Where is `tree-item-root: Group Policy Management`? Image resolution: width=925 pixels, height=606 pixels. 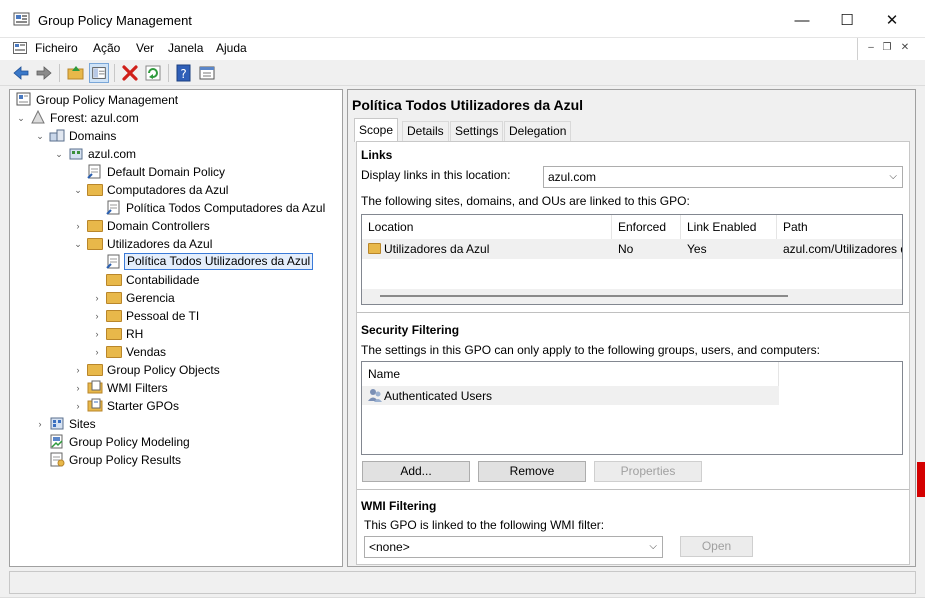
tree-item-root: Group Policy Management is located at coordinates (173, 100).